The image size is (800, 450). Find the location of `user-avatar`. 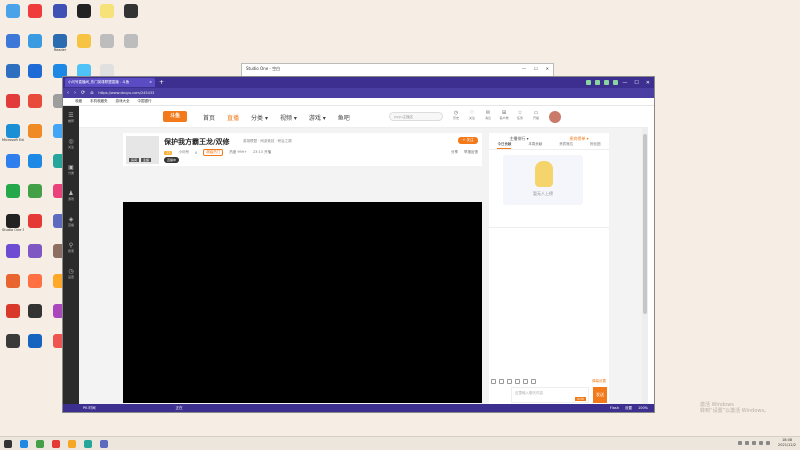

user-avatar is located at coordinates (555, 117).